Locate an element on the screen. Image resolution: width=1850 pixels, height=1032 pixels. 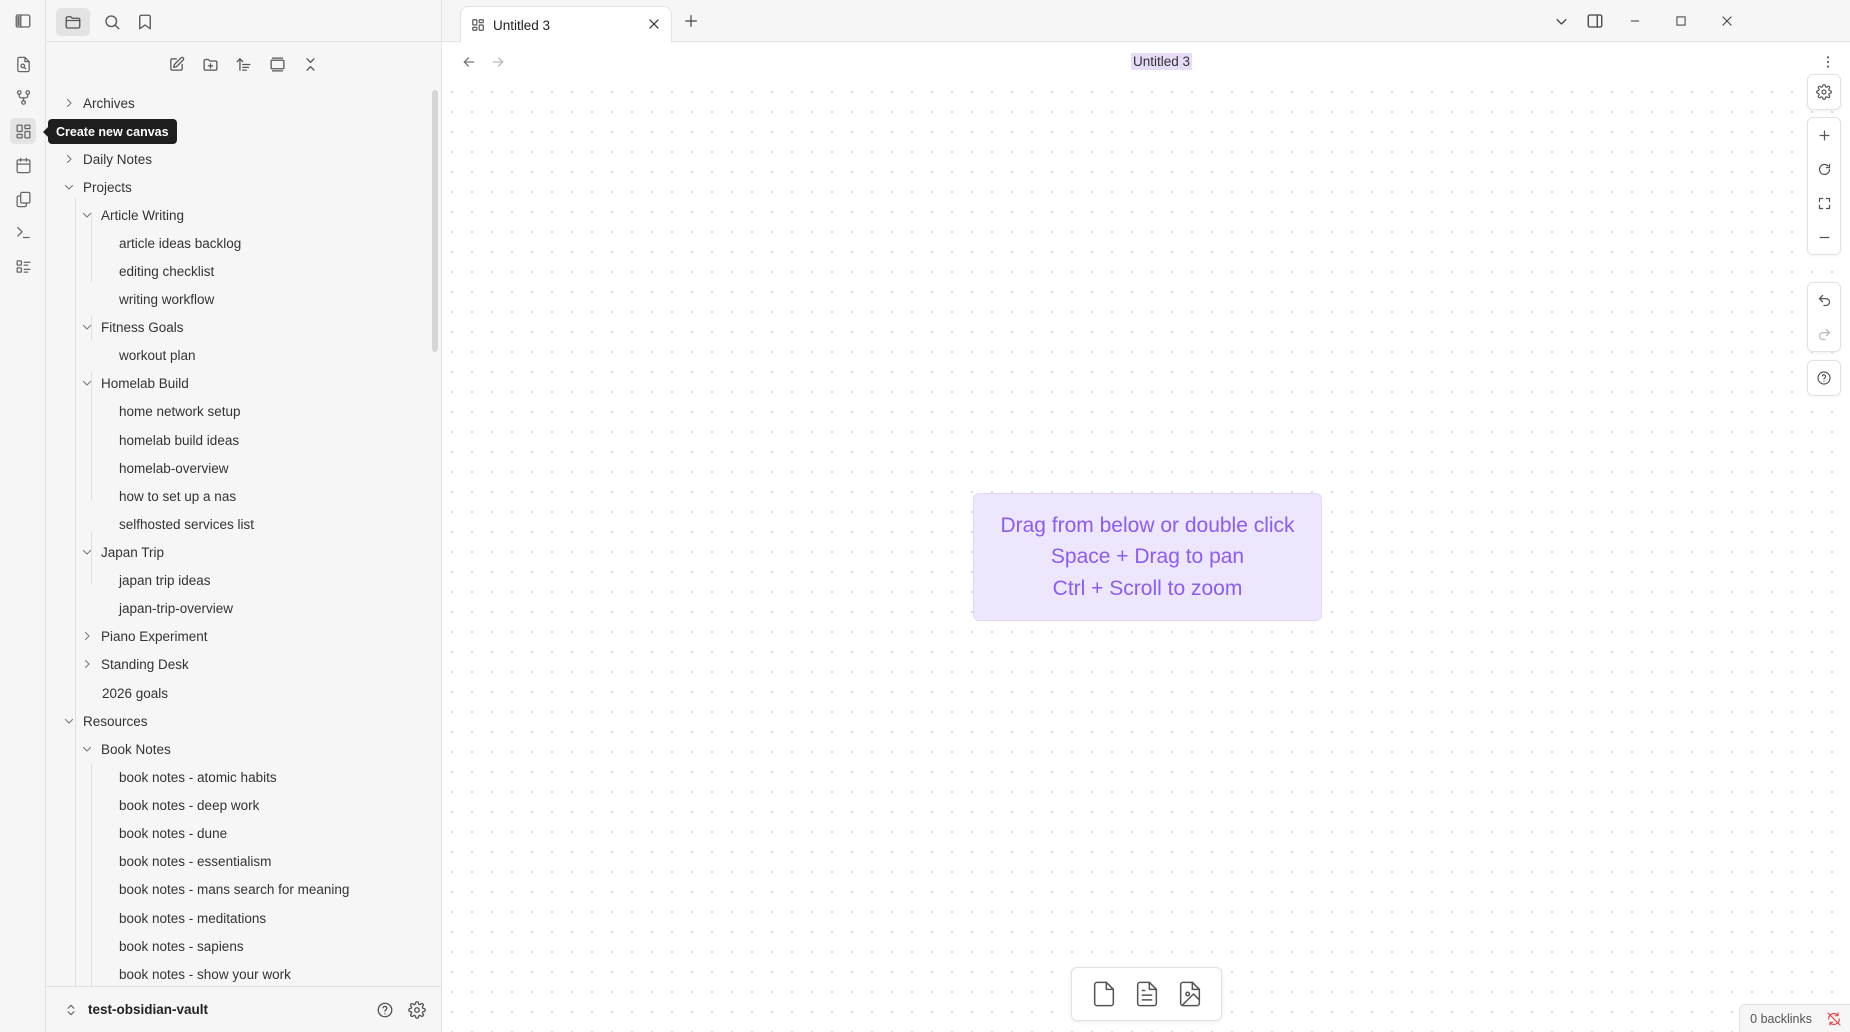
folder-item-resources: Resources is located at coordinates (105, 721).